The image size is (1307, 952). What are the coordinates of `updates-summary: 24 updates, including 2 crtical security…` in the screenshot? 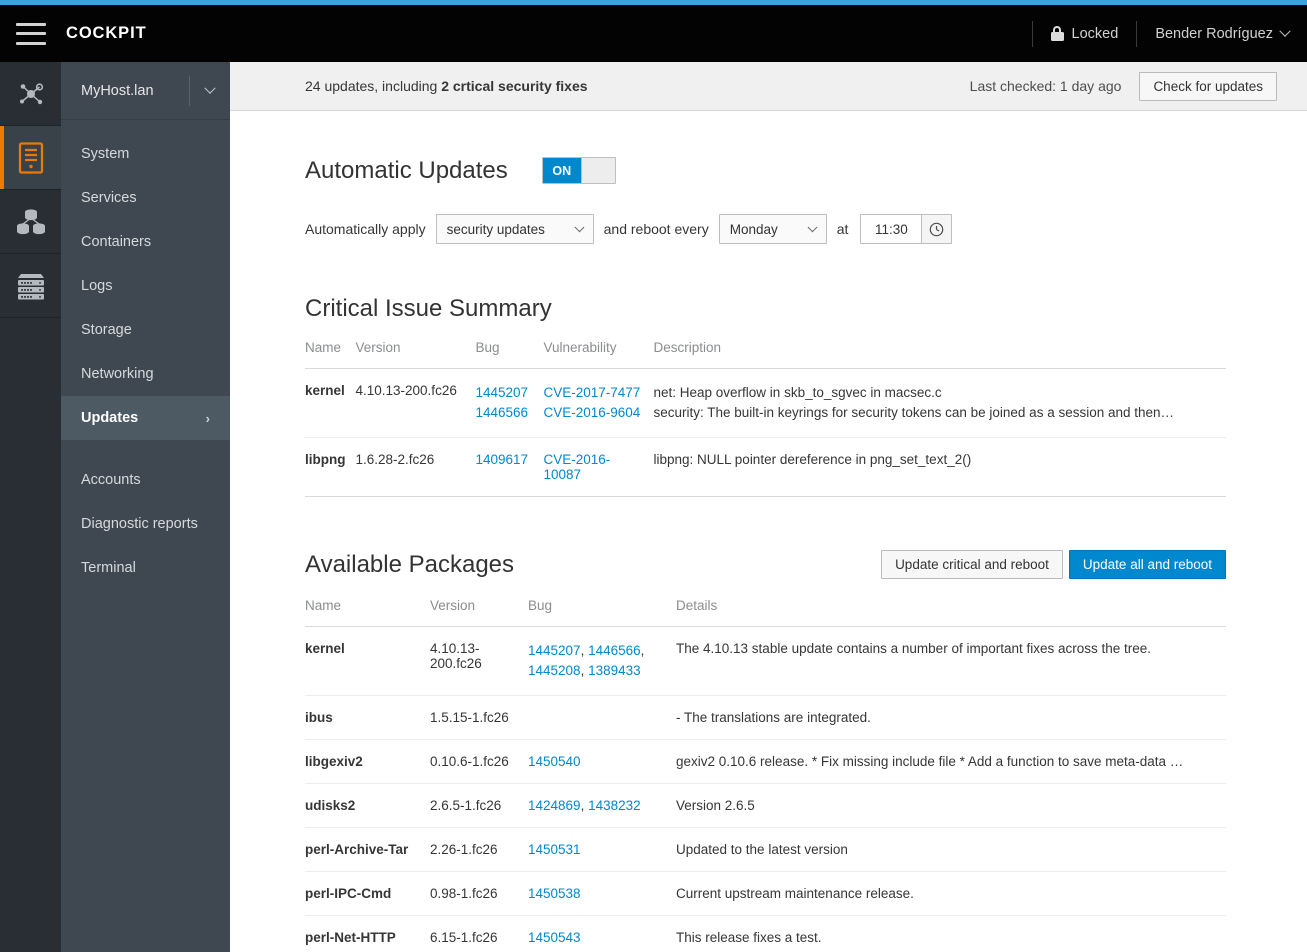 It's located at (446, 86).